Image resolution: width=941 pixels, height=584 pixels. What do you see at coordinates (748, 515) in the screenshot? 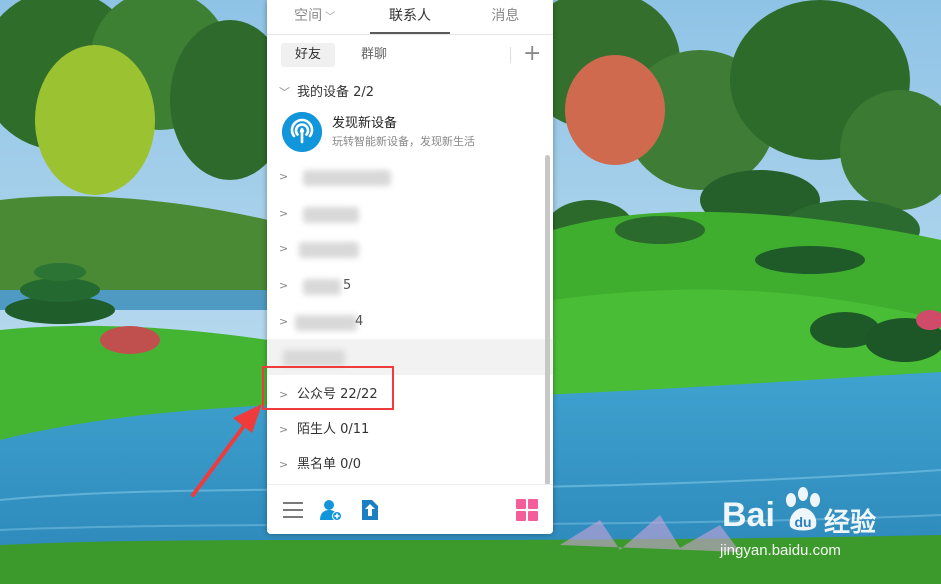
I see `watermark-brand: Bai` at bounding box center [748, 515].